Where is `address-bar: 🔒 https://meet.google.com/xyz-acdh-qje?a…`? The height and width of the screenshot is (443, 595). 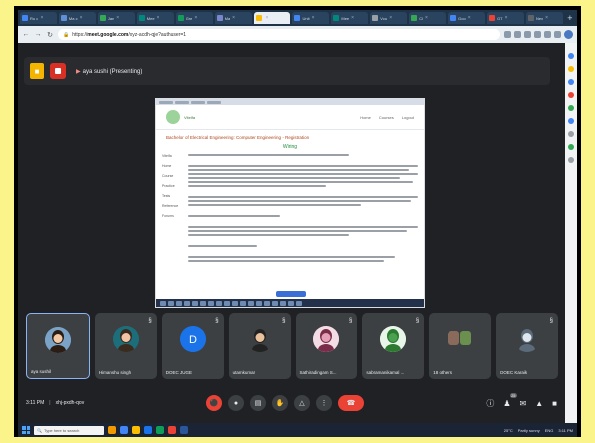
address-bar: 🔒 https://meet.google.com/xyz-acdh-qje?a… is located at coordinates (279, 34).